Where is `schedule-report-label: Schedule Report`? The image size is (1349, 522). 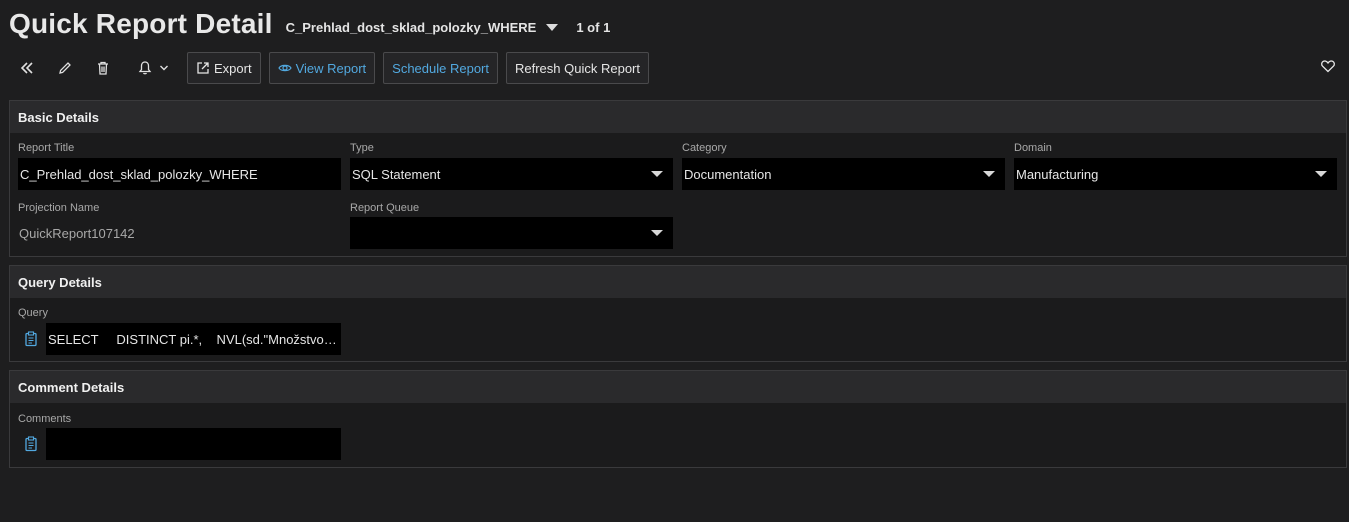 schedule-report-label: Schedule Report is located at coordinates (440, 68).